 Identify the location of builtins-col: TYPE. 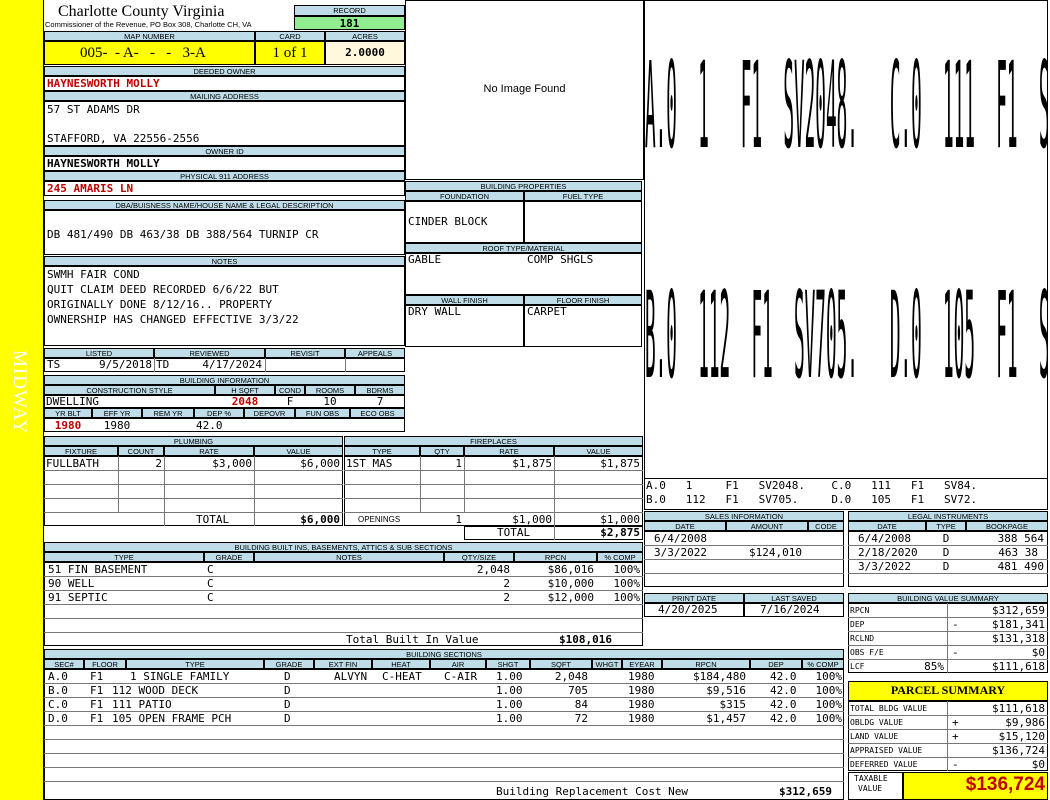
(124, 557).